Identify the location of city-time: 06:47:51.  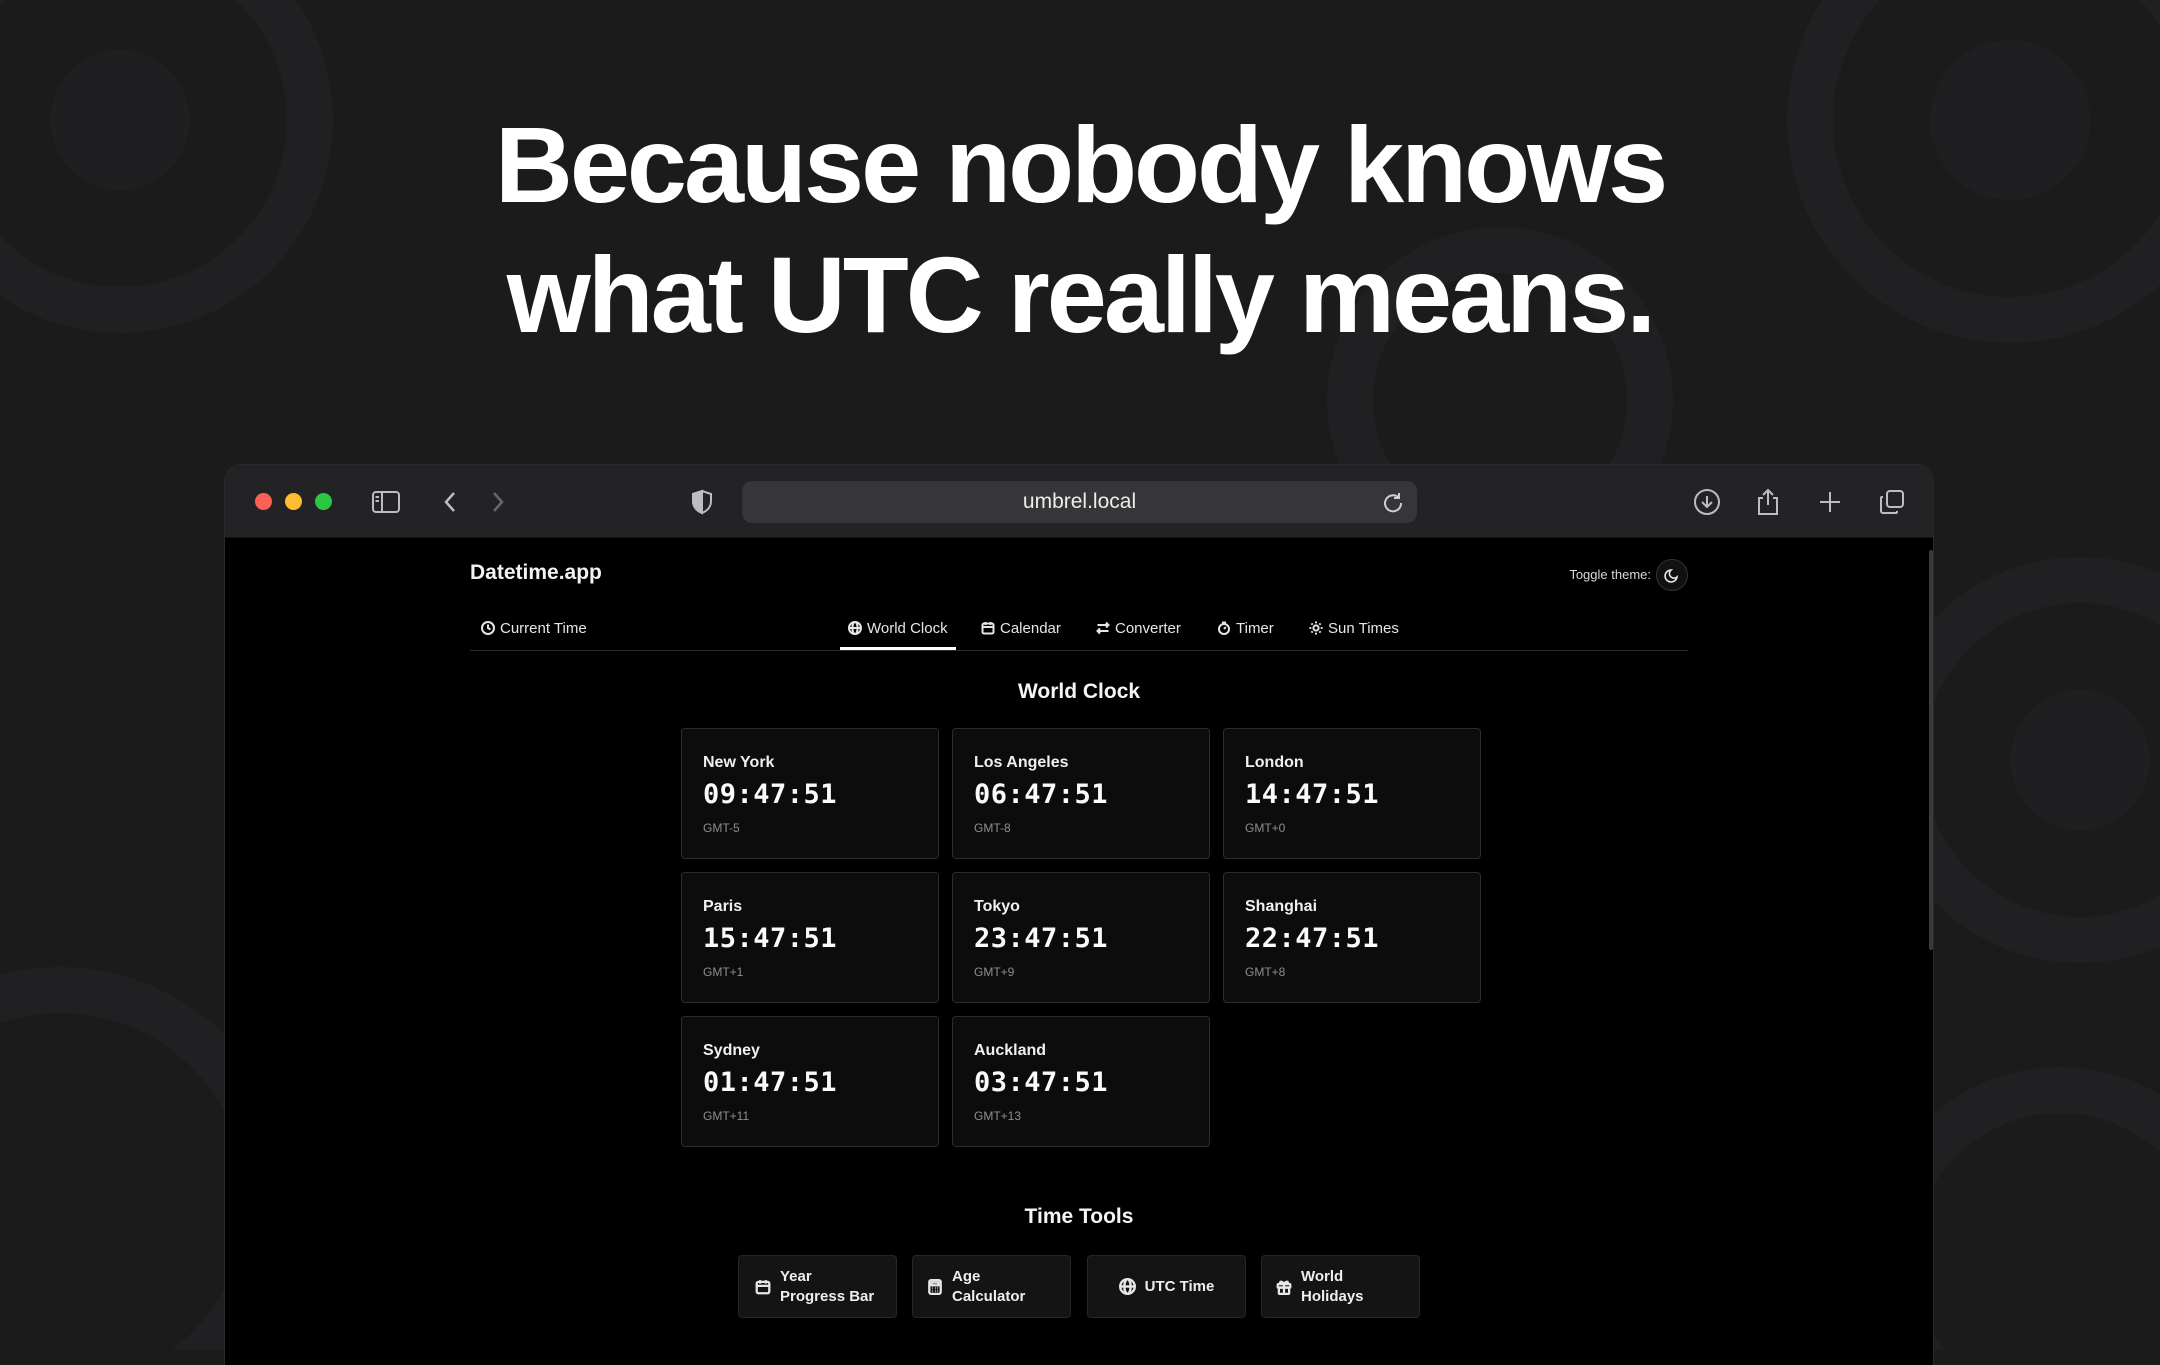
(1041, 794).